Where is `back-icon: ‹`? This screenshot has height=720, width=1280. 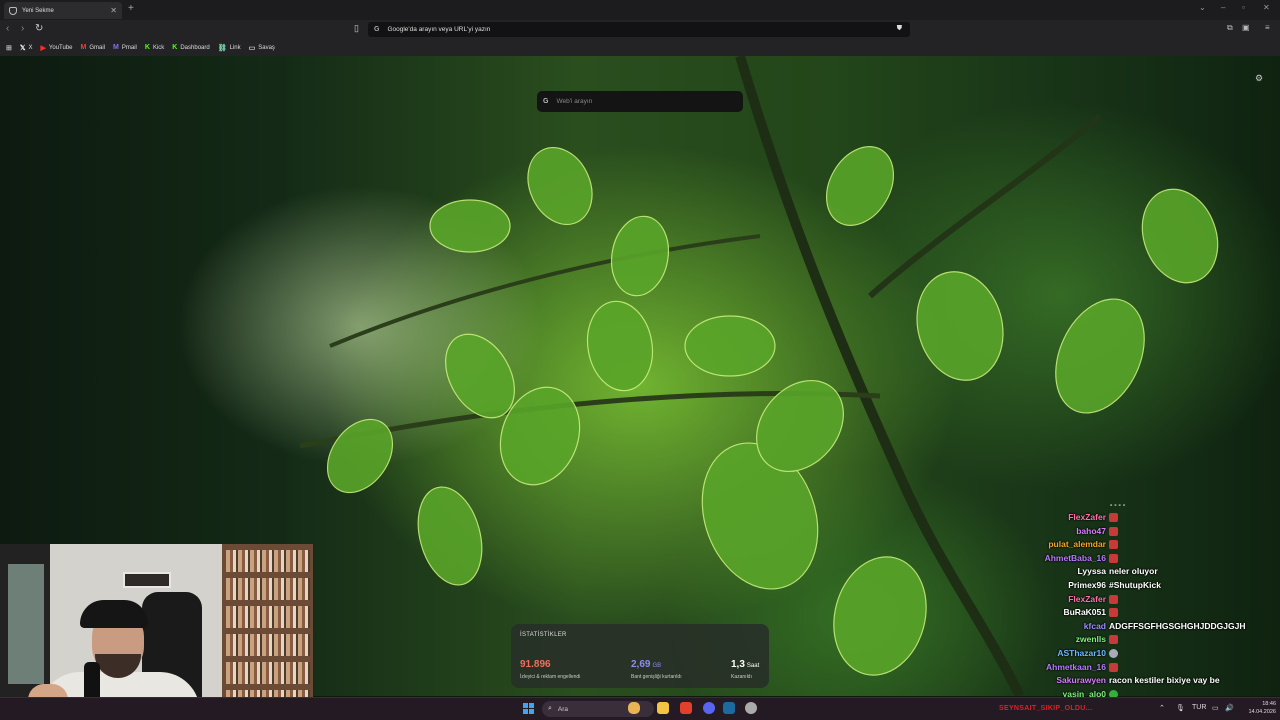 back-icon: ‹ is located at coordinates (7, 28).